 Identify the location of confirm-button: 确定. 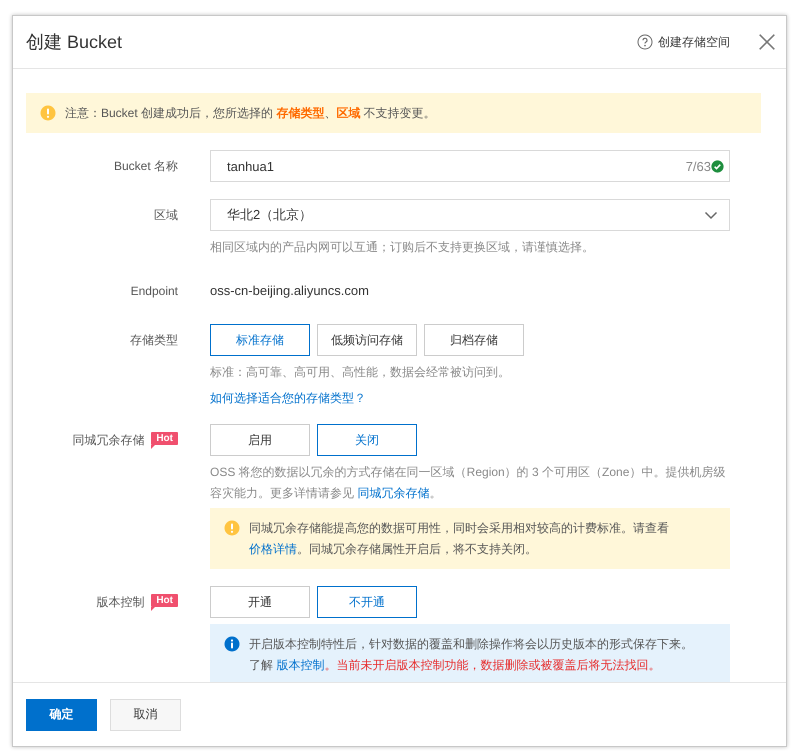
(61, 714).